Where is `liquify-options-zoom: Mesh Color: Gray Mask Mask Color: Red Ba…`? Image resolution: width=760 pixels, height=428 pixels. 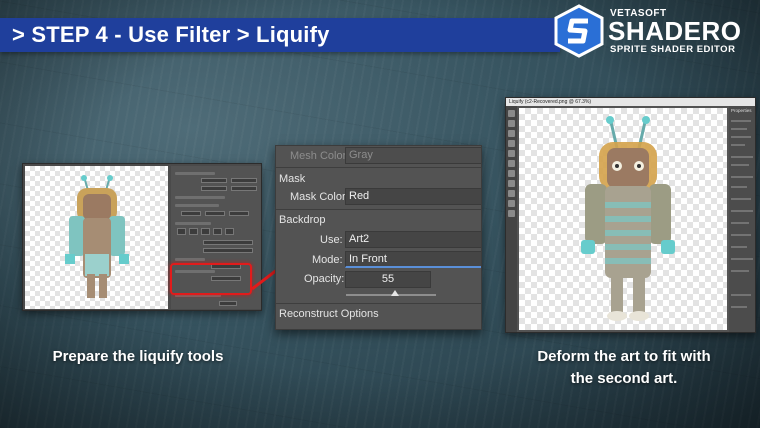
liquify-options-zoom: Mesh Color: Gray Mask Mask Color: Red Ba… is located at coordinates (378, 237).